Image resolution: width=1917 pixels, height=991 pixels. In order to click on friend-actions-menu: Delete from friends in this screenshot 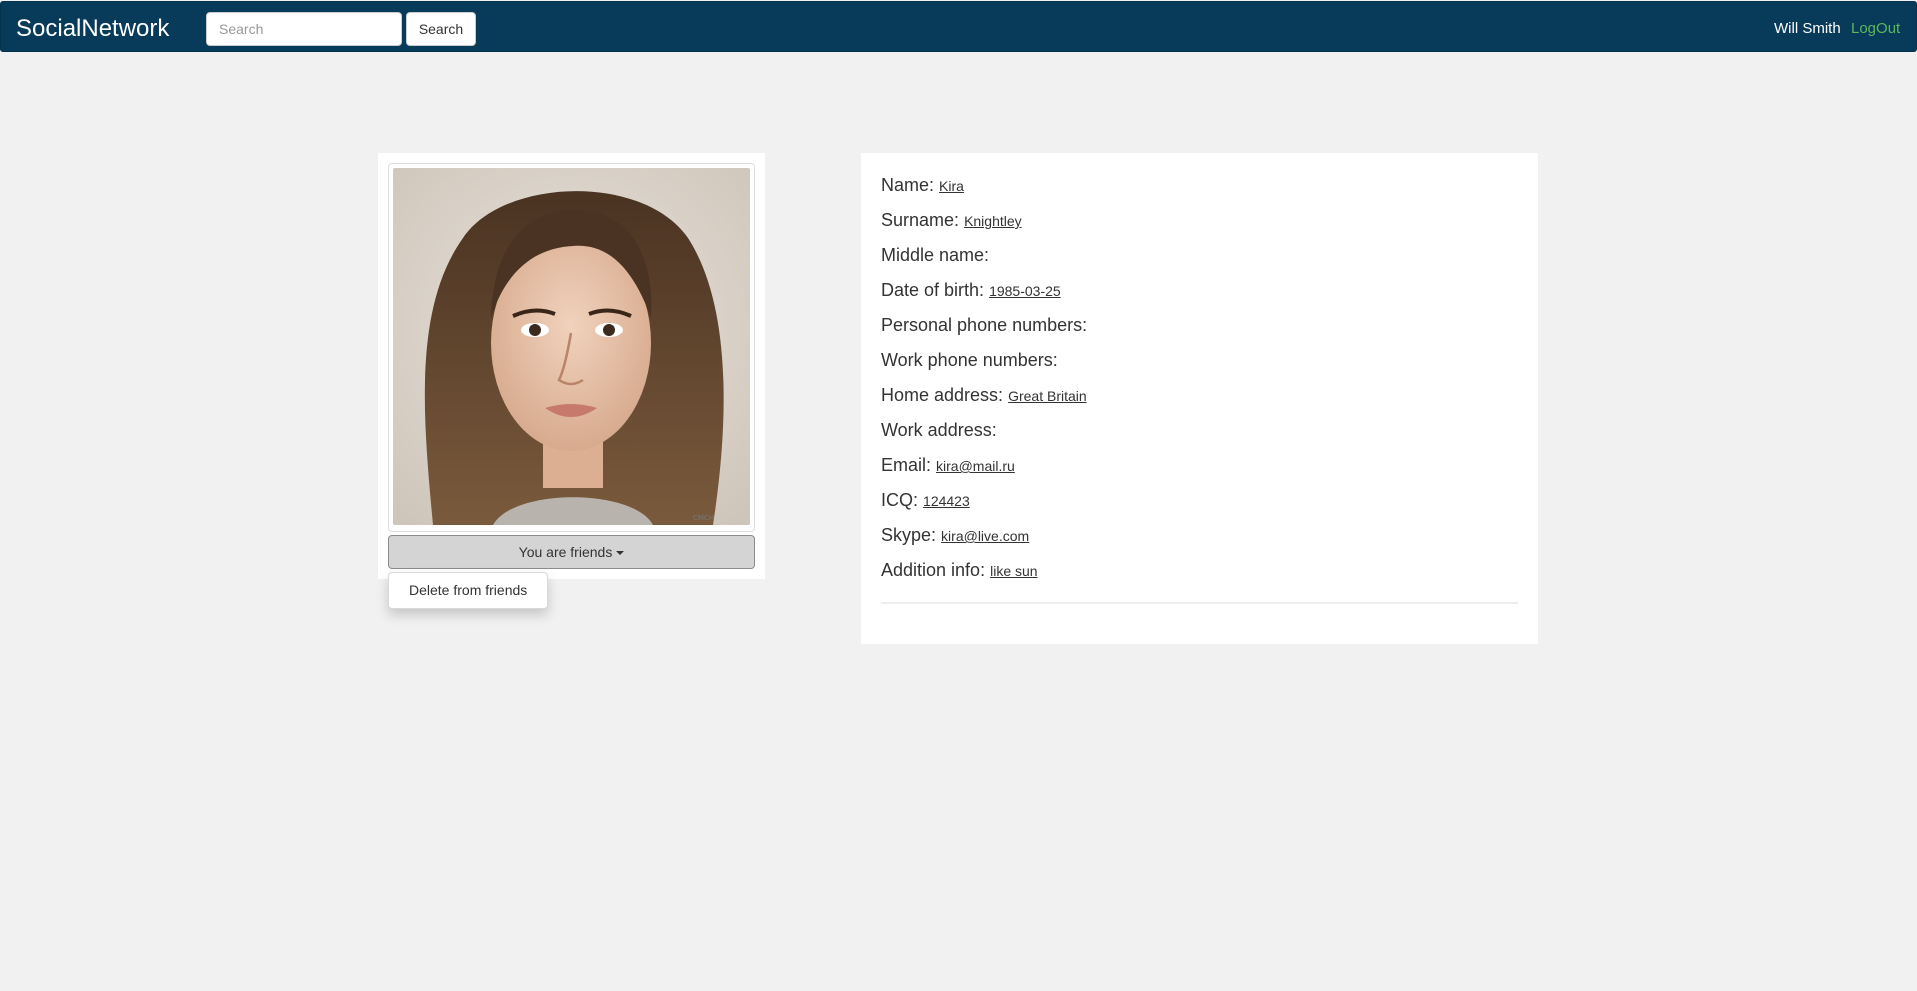, I will do `click(468, 590)`.